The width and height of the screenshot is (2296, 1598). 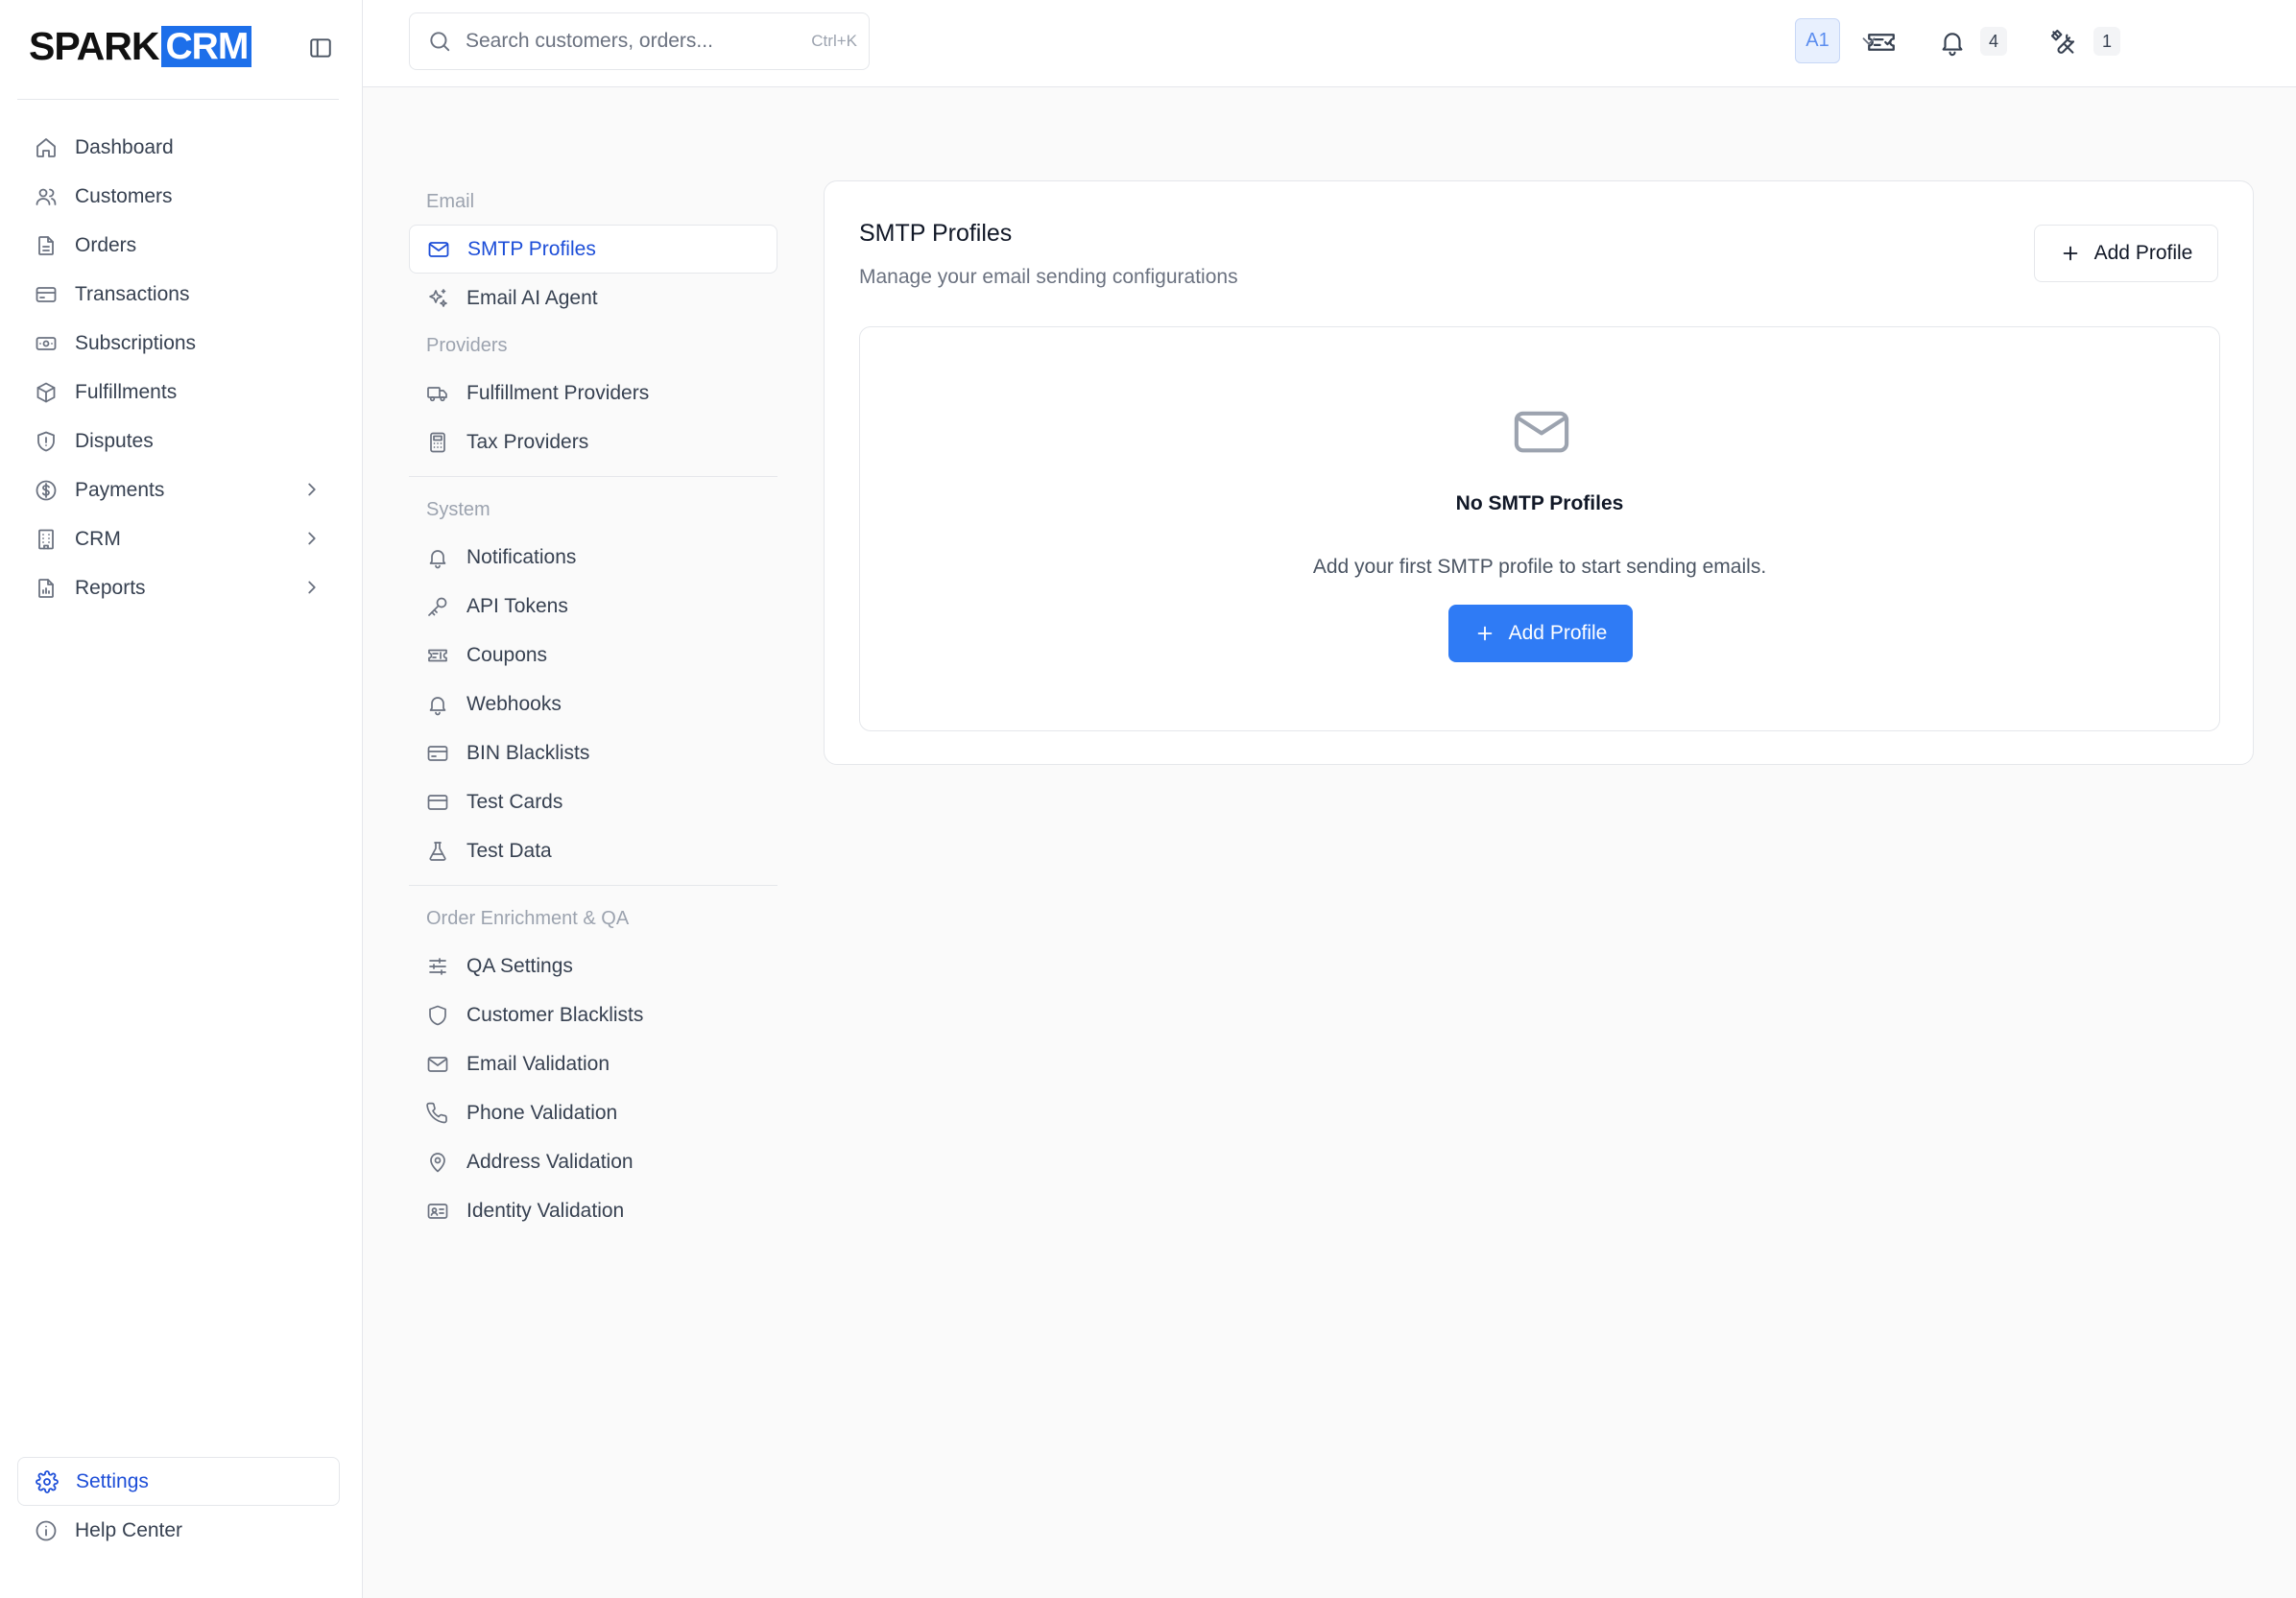 I want to click on settings-item-label: Notifications, so click(x=522, y=556).